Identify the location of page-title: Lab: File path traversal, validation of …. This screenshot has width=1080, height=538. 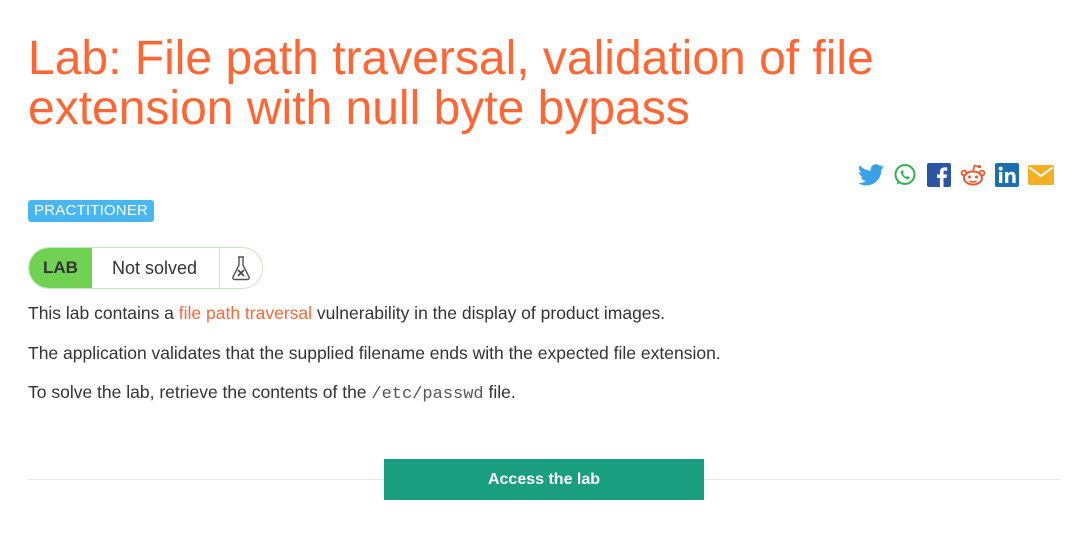
(451, 83).